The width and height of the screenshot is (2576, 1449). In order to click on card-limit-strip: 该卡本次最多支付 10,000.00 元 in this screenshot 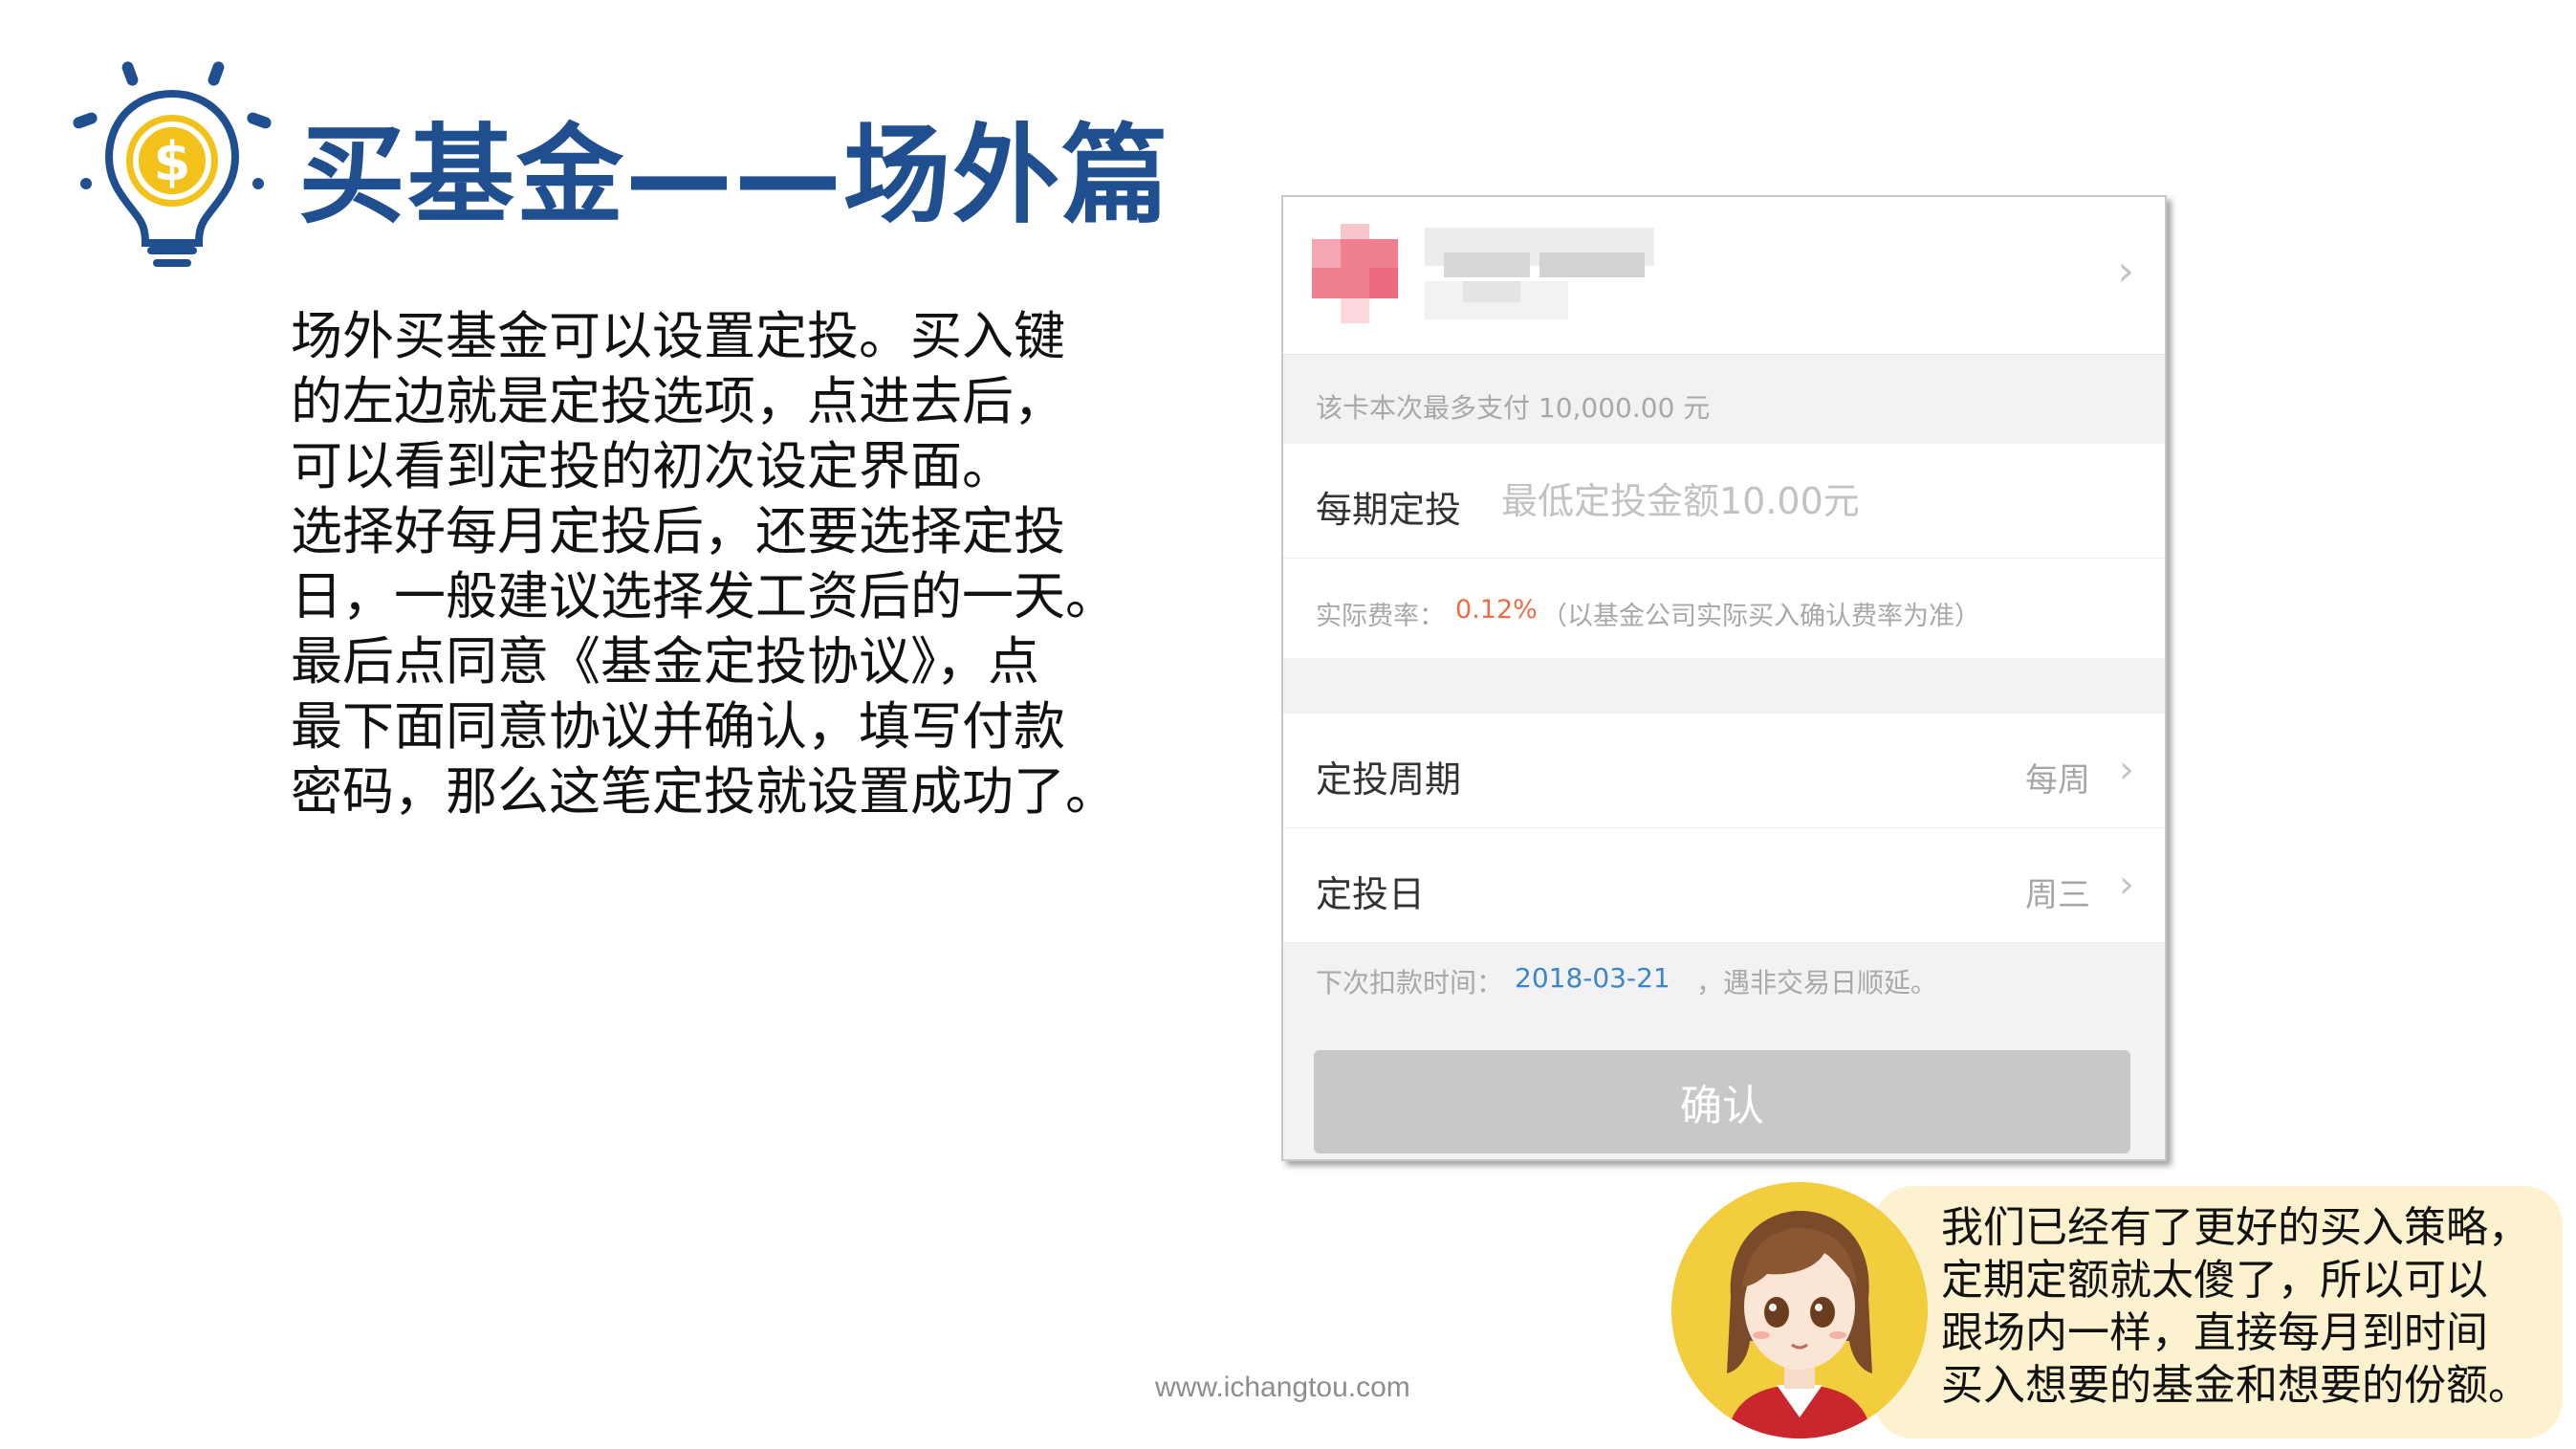, I will do `click(1724, 399)`.